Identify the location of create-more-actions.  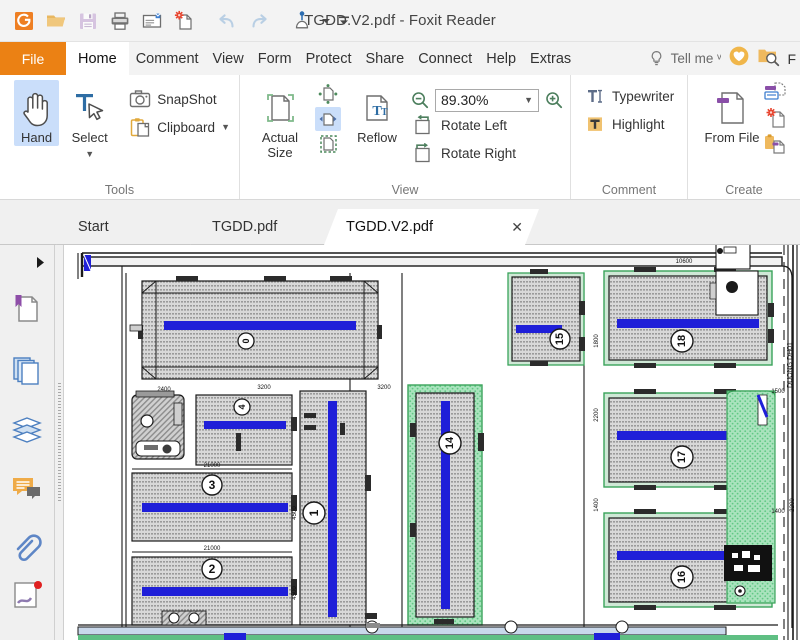
(776, 118).